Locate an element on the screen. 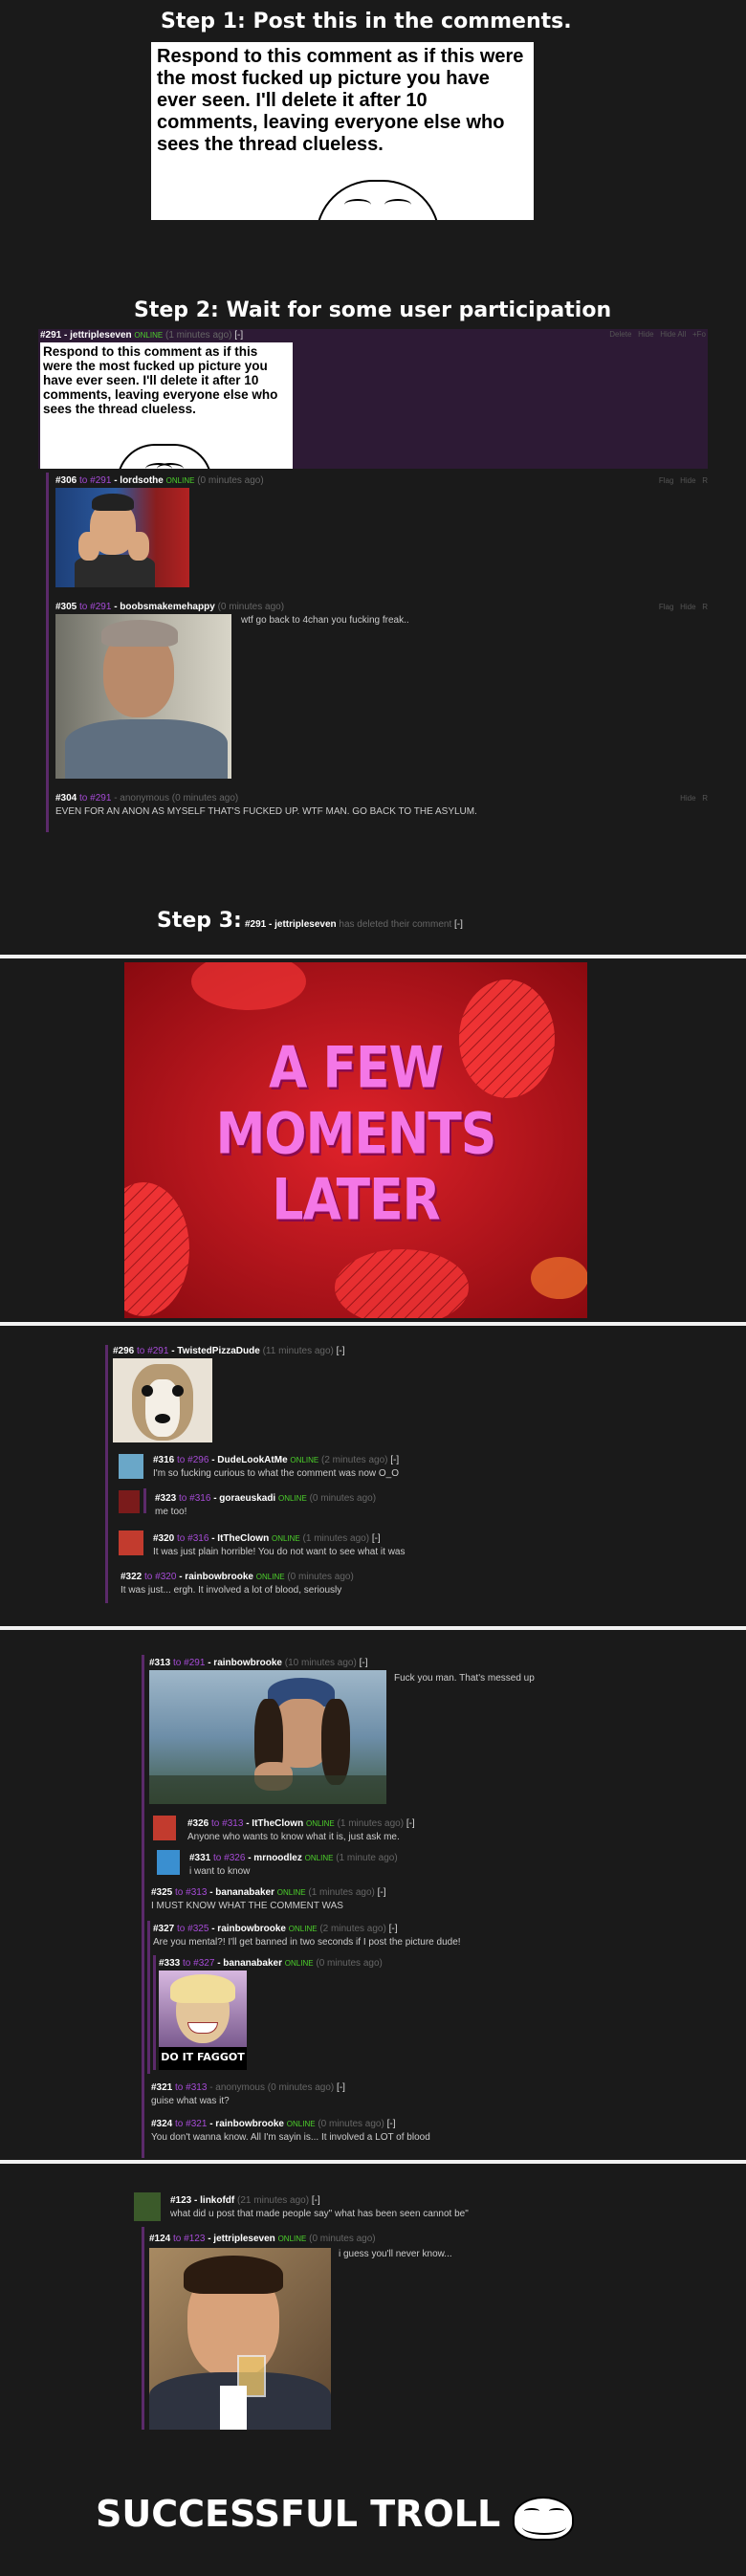  comment-number: #323 is located at coordinates (165, 1498).